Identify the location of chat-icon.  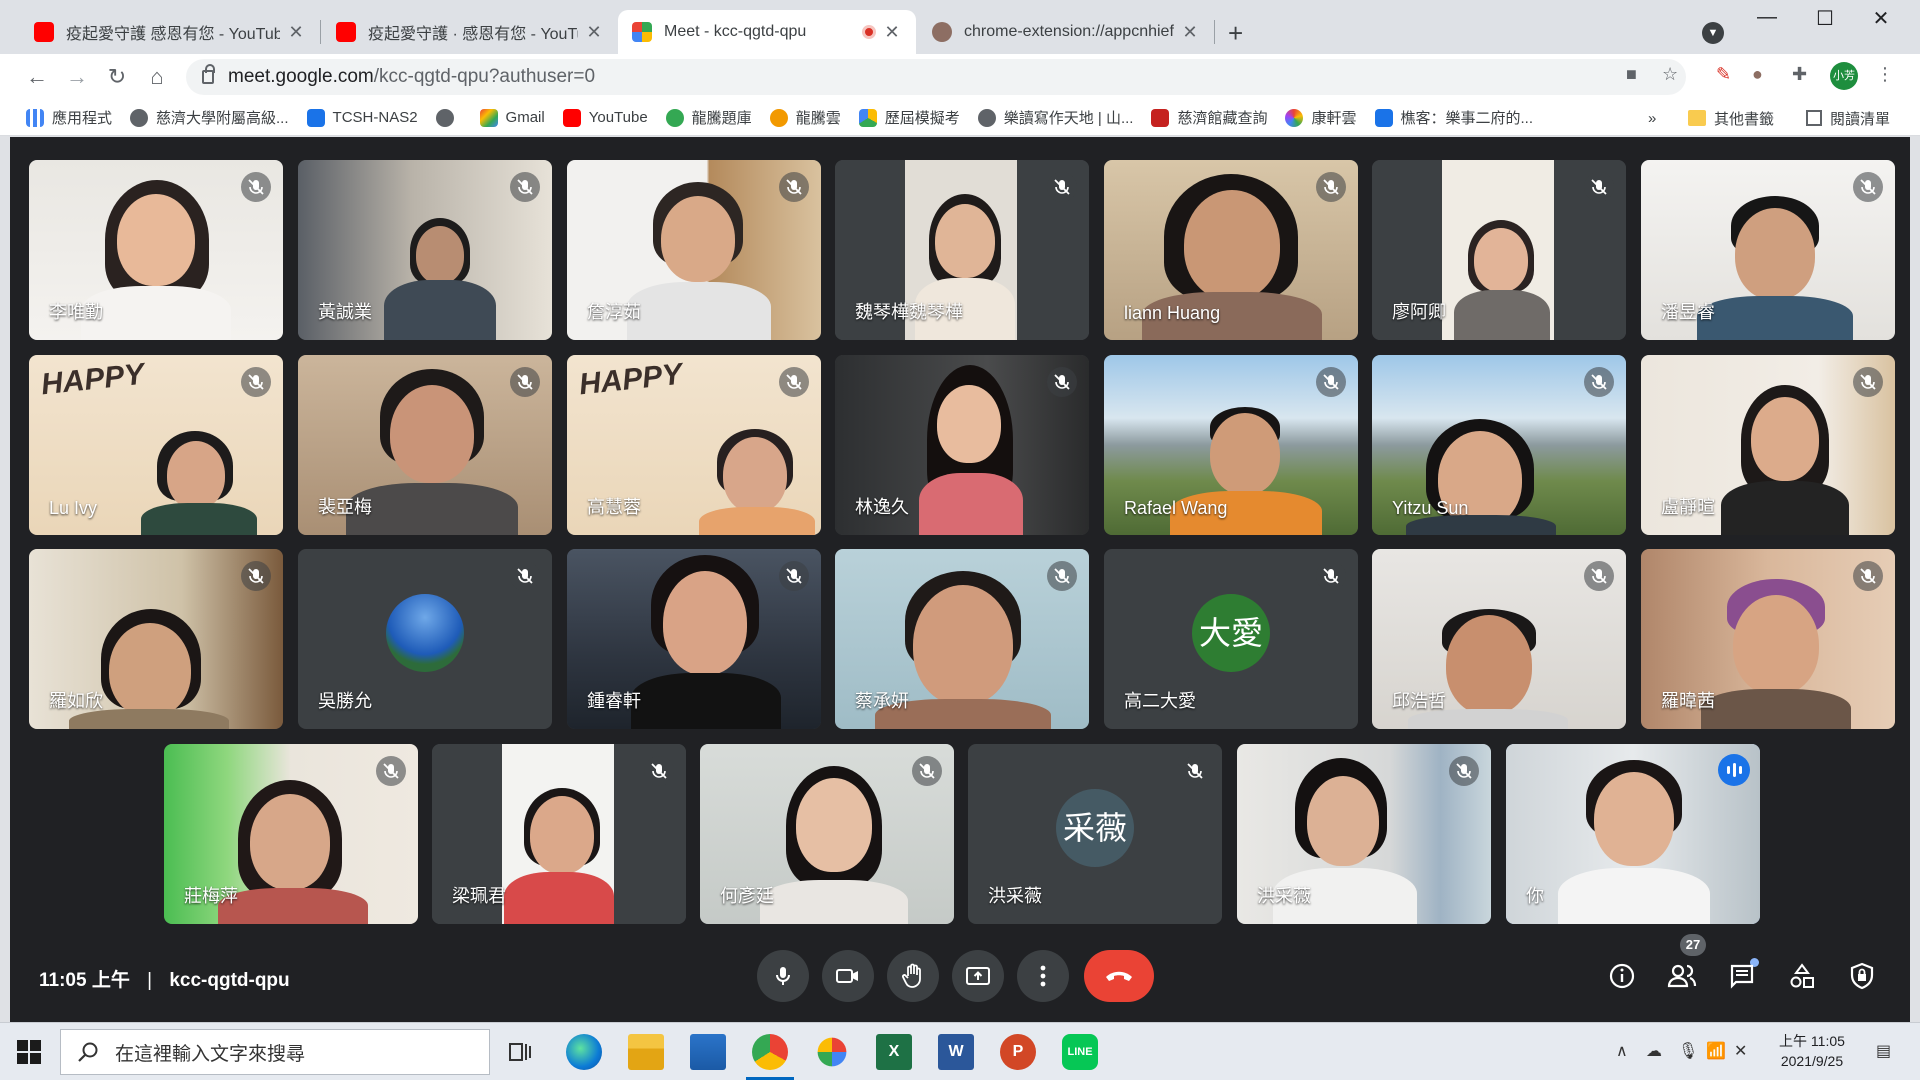
(1742, 976).